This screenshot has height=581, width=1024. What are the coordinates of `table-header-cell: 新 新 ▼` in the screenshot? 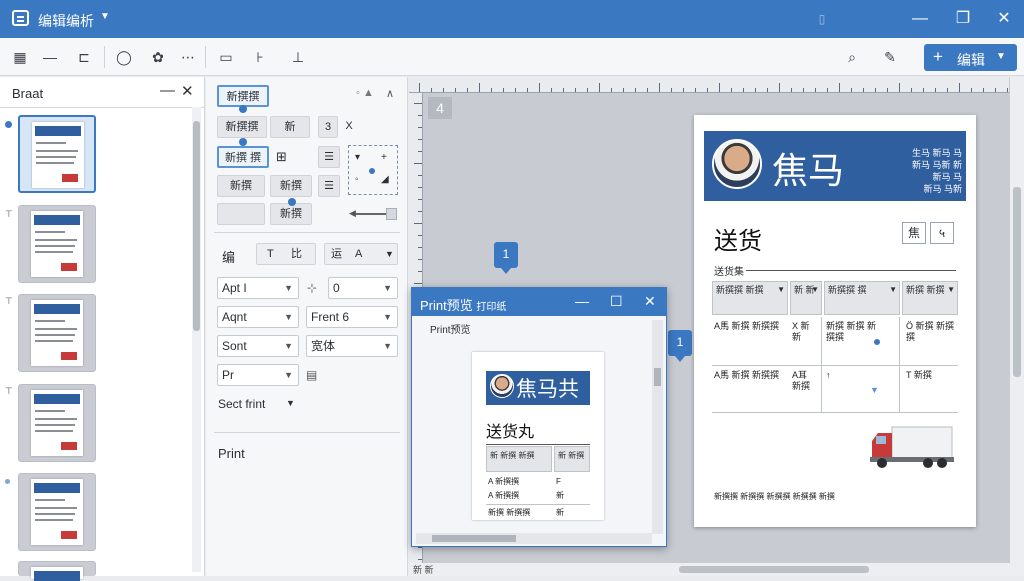 It's located at (806, 298).